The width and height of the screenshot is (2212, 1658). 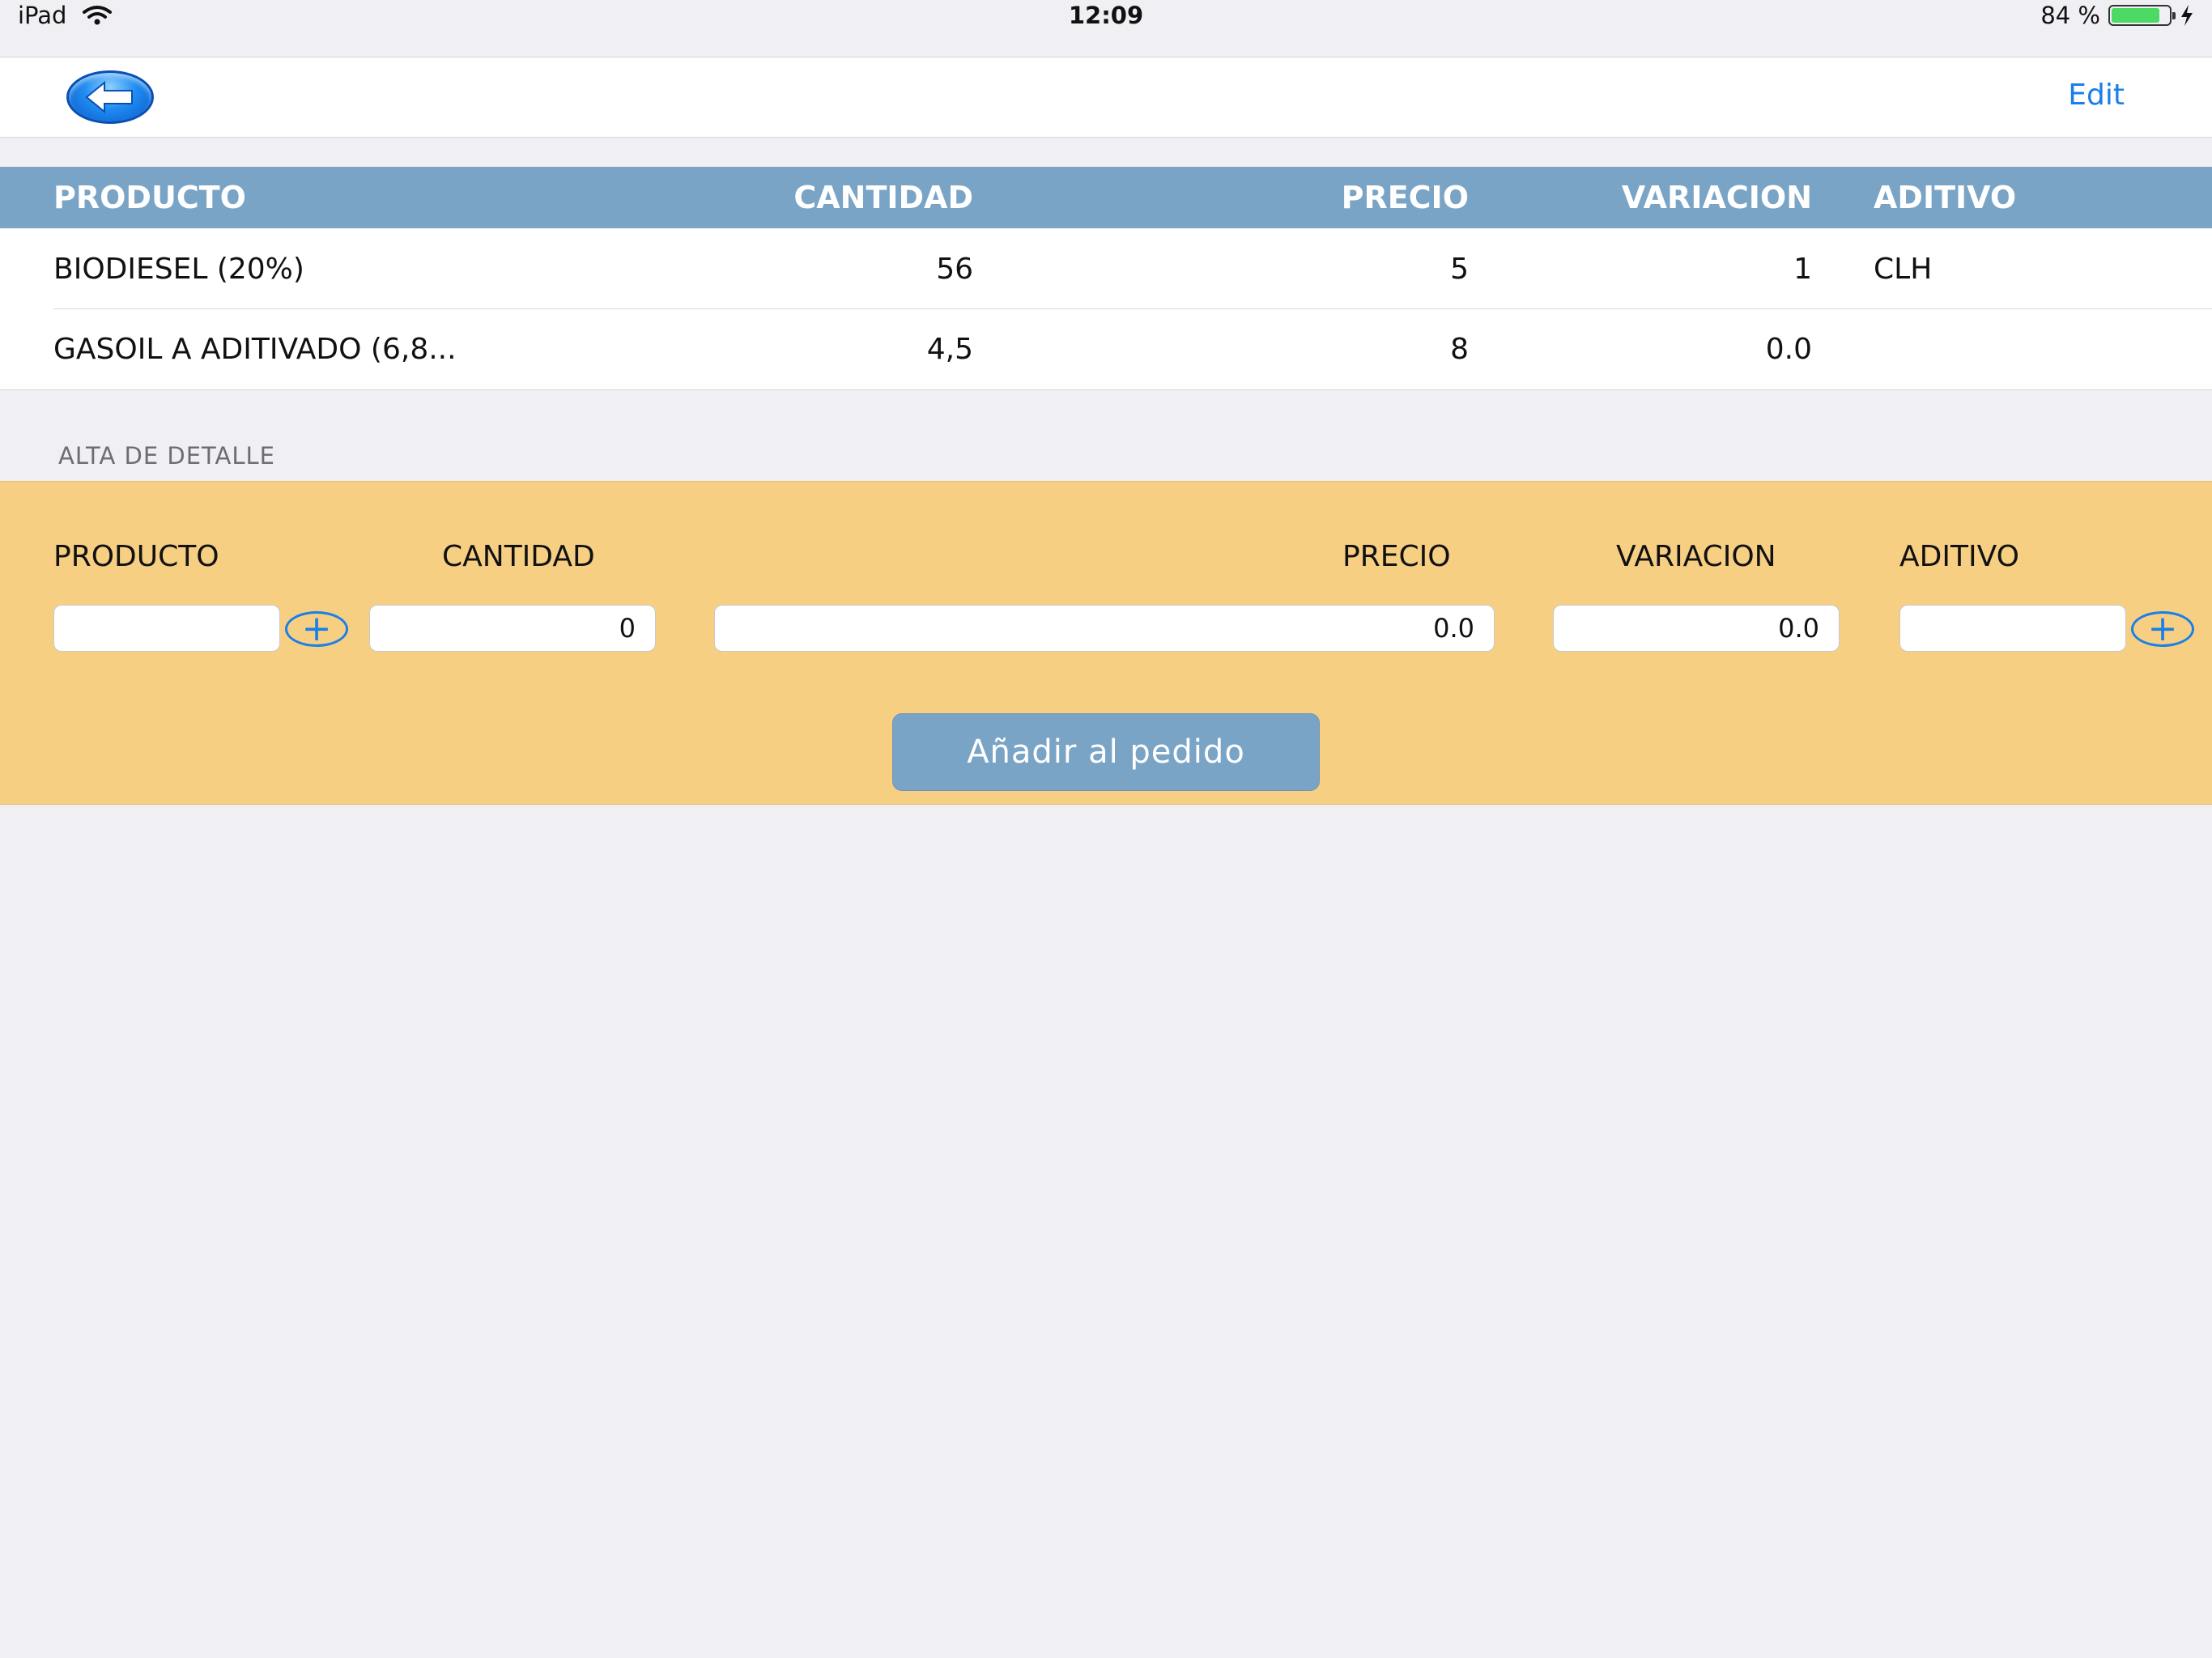 I want to click on back-button, so click(x=110, y=97).